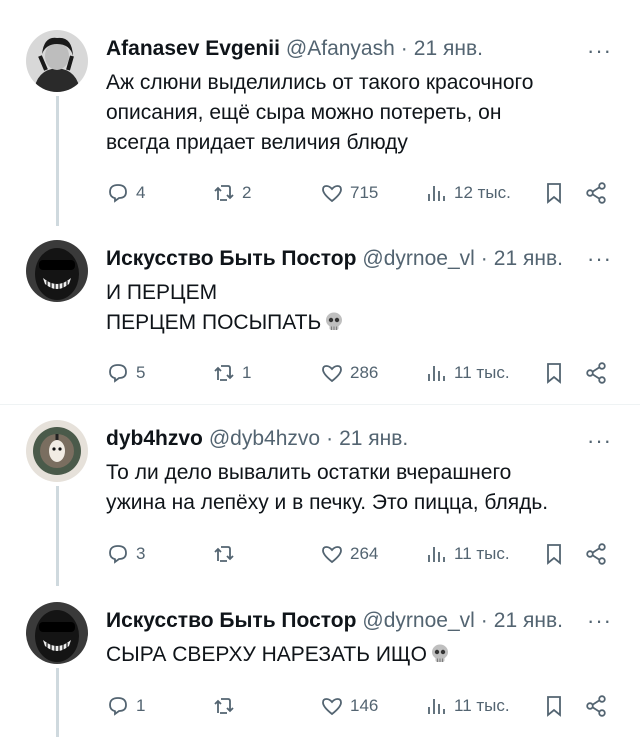 The width and height of the screenshot is (640, 737). I want to click on like-button: 146, so click(349, 706).